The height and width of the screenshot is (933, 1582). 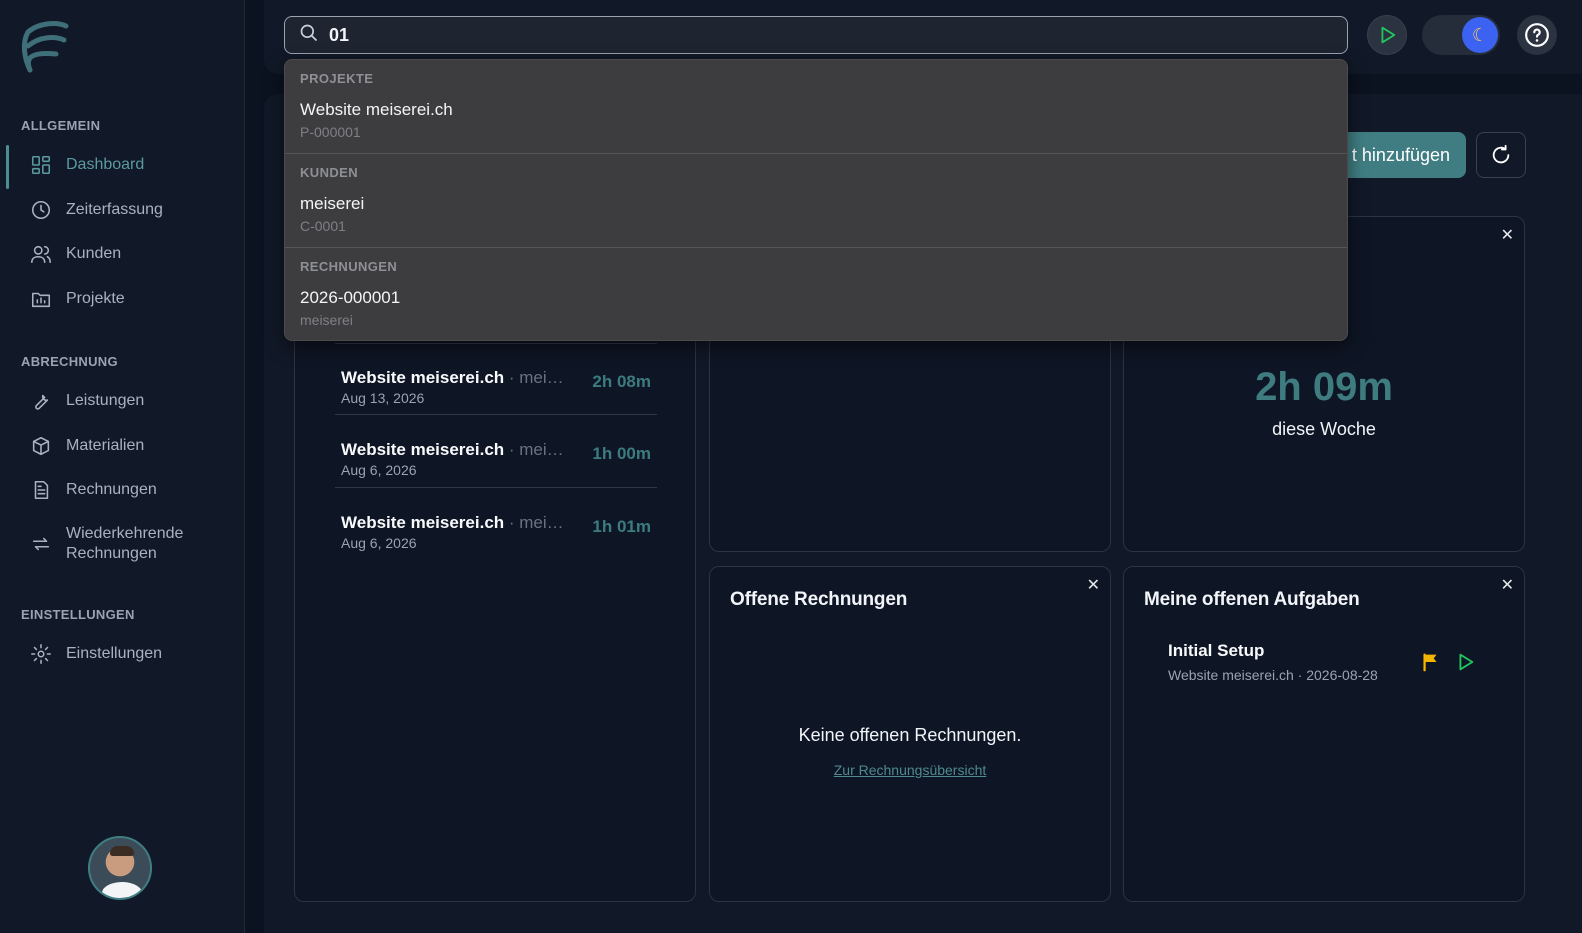 What do you see at coordinates (323, 226) in the screenshot?
I see `result-subtitle: C-0001` at bounding box center [323, 226].